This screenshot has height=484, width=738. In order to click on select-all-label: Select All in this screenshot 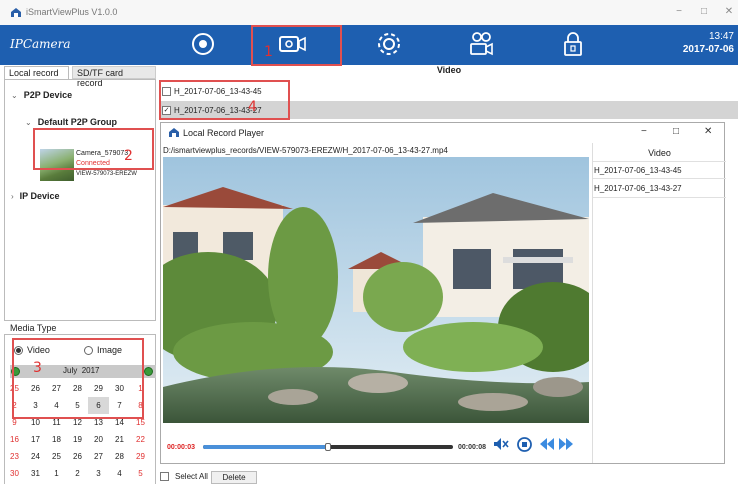, I will do `click(191, 476)`.